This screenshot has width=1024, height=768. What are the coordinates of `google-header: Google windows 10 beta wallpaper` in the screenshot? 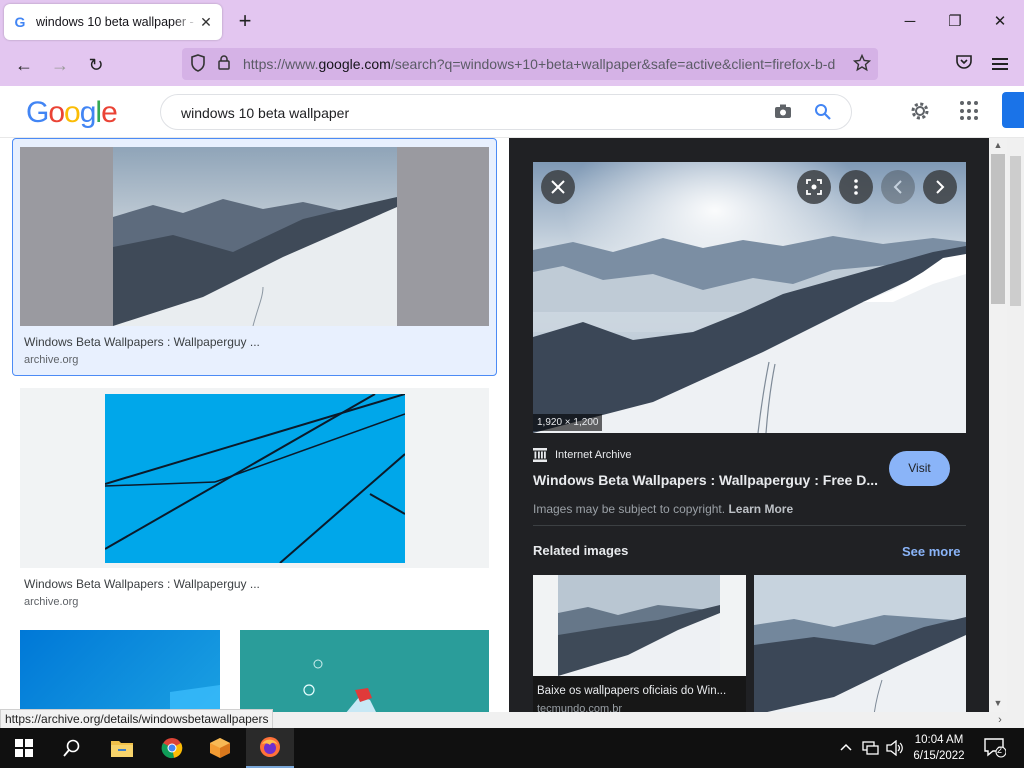 It's located at (512, 112).